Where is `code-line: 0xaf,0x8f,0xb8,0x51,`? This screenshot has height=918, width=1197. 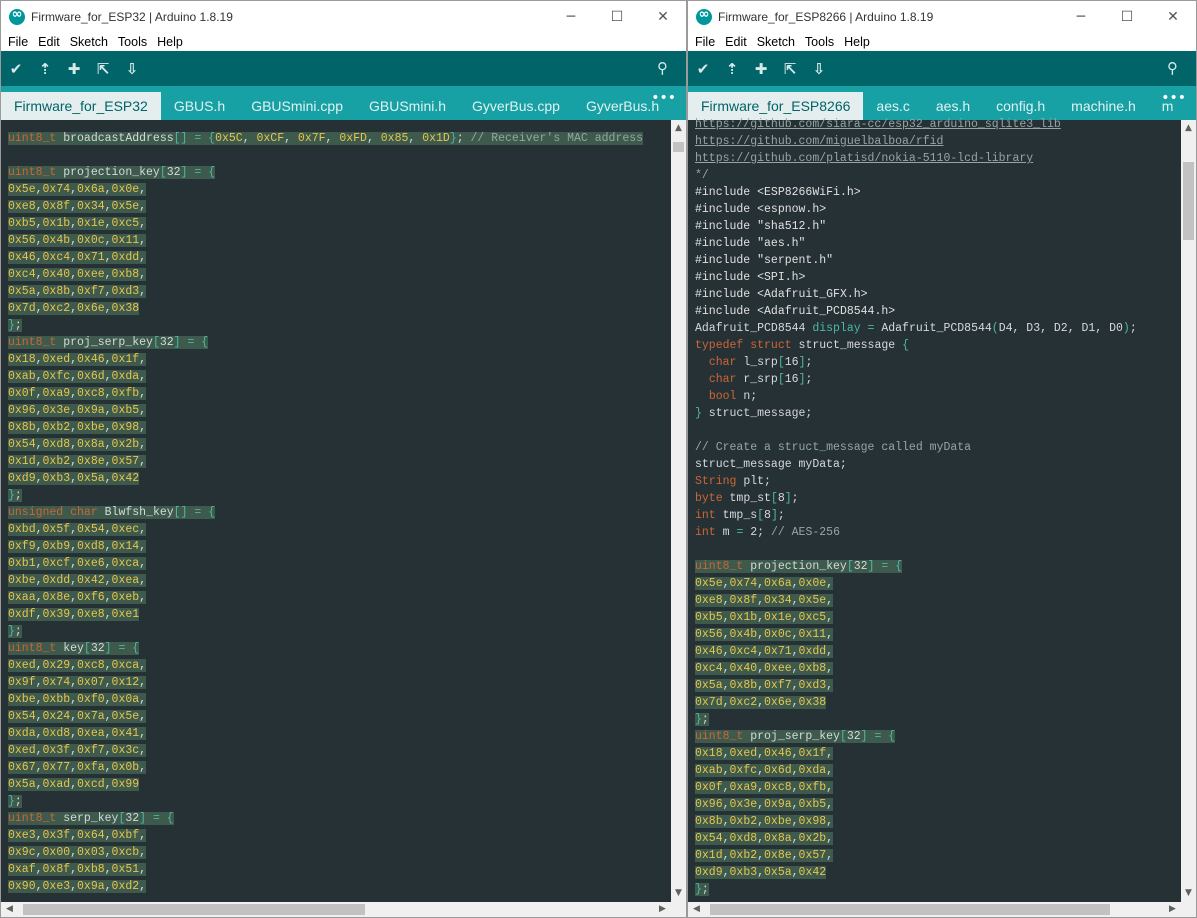
code-line: 0xaf,0x8f,0xb8,0x51, is located at coordinates (77, 869).